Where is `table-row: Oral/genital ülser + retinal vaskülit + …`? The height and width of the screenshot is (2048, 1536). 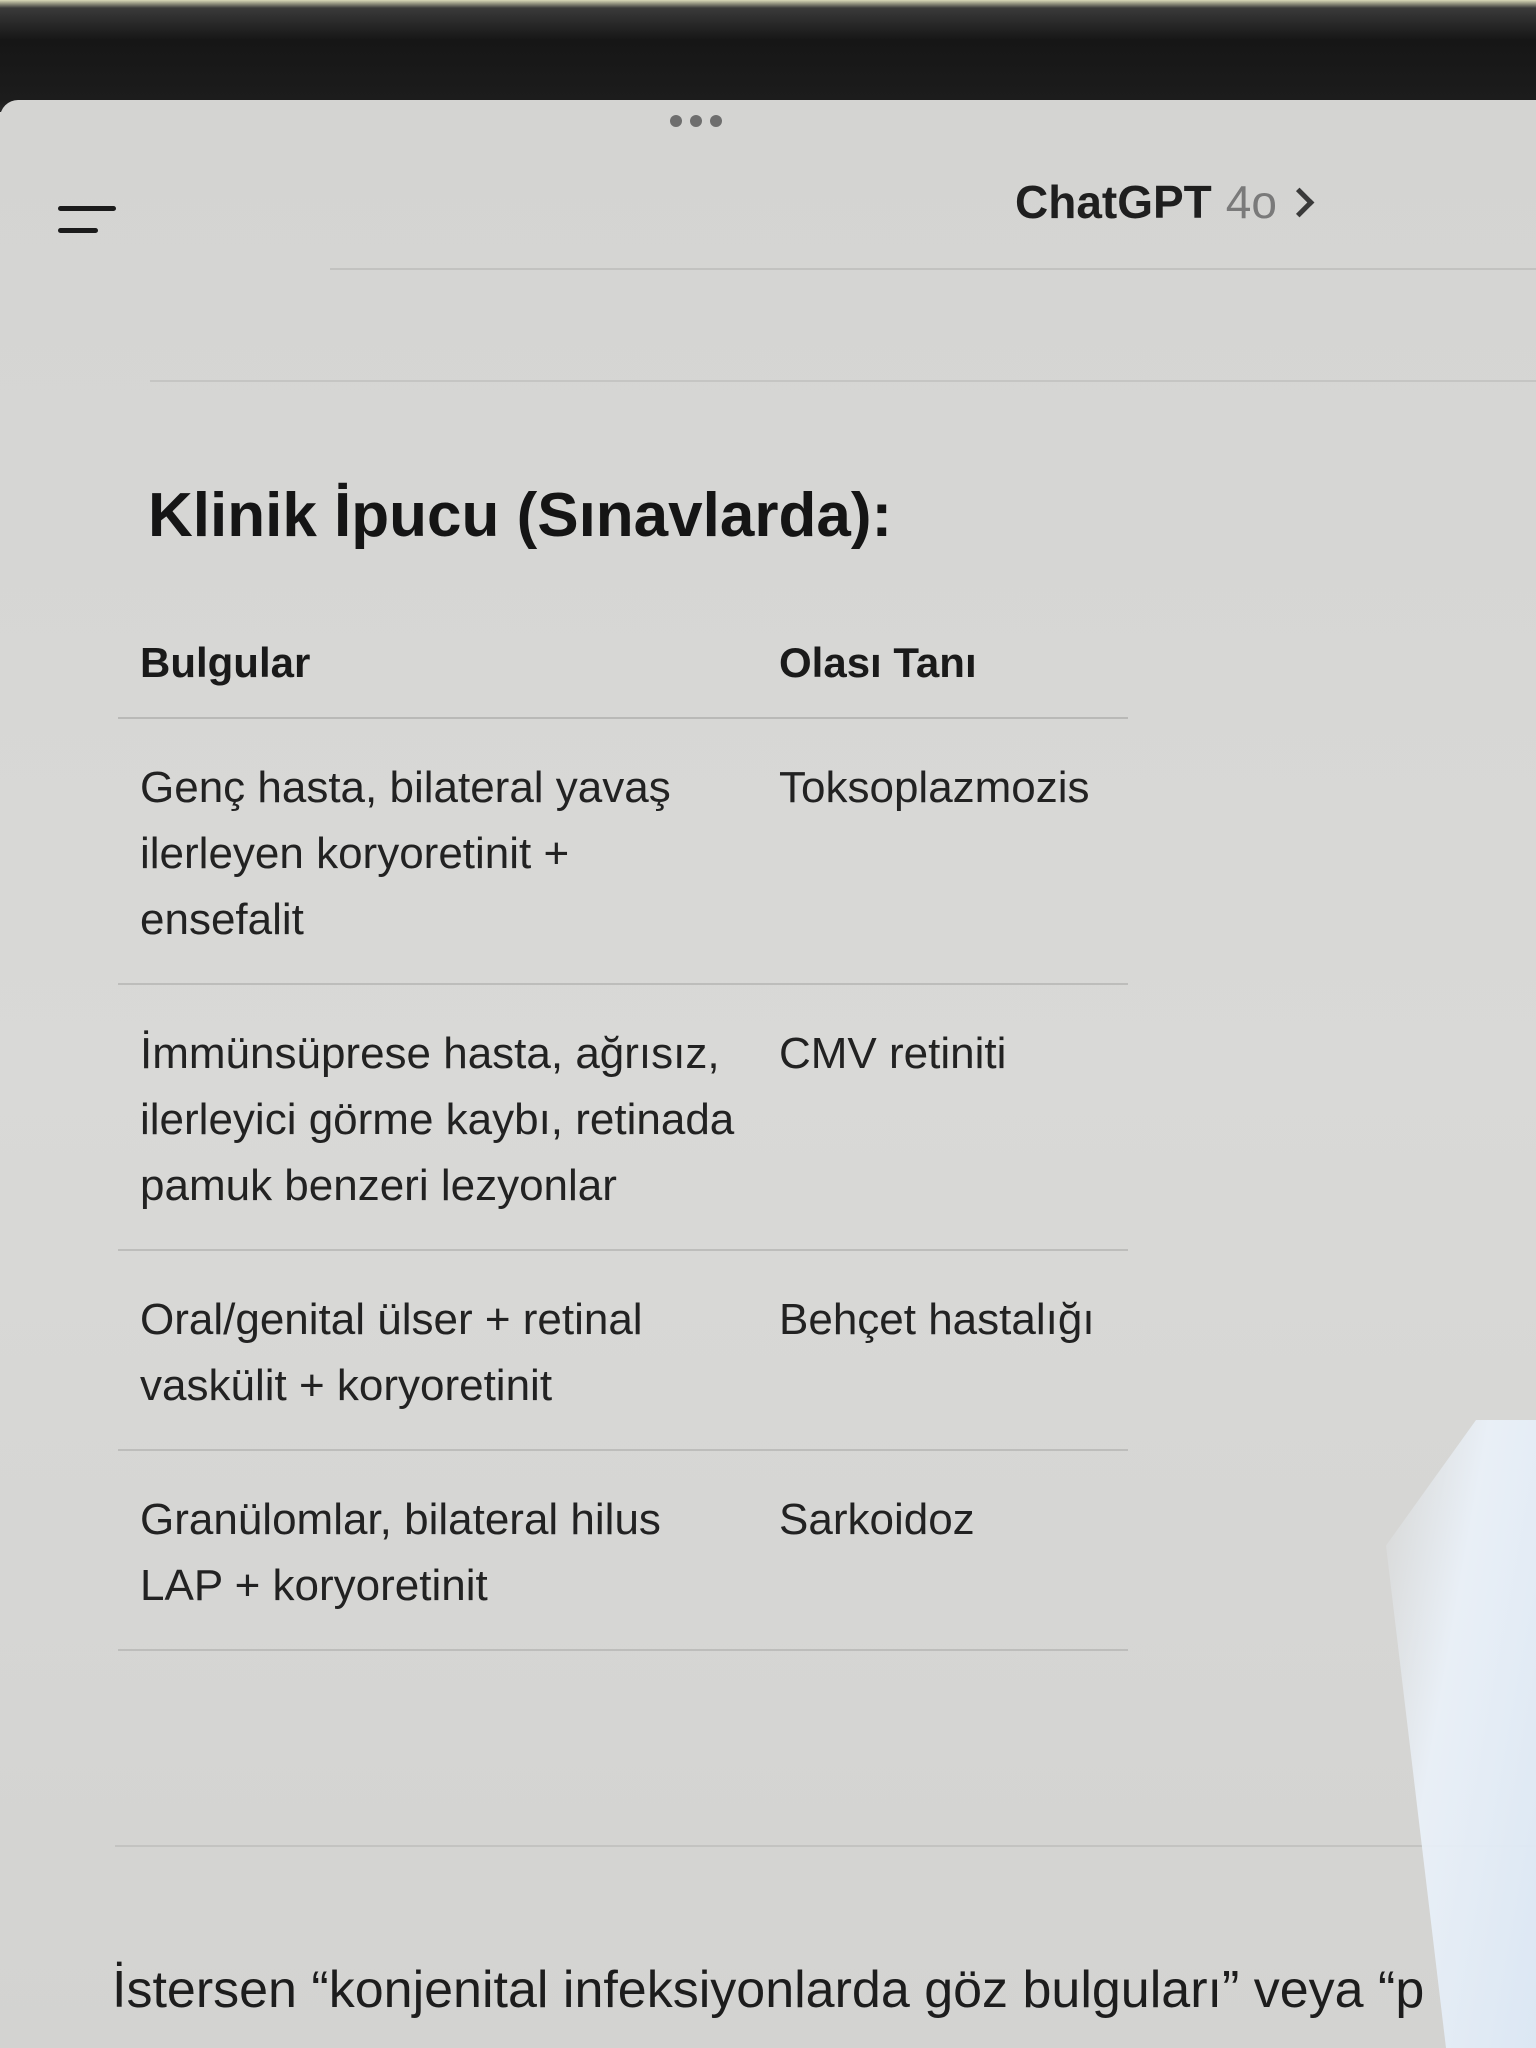
table-row: Oral/genital ülser + retinal vaskülit + … is located at coordinates (623, 1350).